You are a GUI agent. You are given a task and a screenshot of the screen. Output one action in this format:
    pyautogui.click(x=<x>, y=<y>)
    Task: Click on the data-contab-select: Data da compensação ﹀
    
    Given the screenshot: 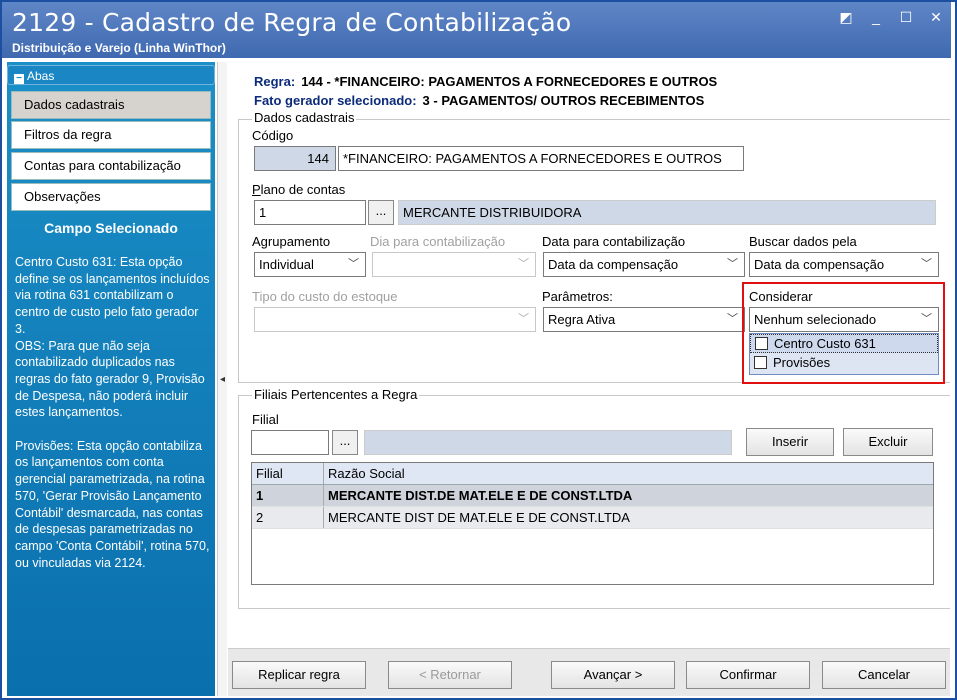 What is the action you would take?
    pyautogui.click(x=644, y=264)
    